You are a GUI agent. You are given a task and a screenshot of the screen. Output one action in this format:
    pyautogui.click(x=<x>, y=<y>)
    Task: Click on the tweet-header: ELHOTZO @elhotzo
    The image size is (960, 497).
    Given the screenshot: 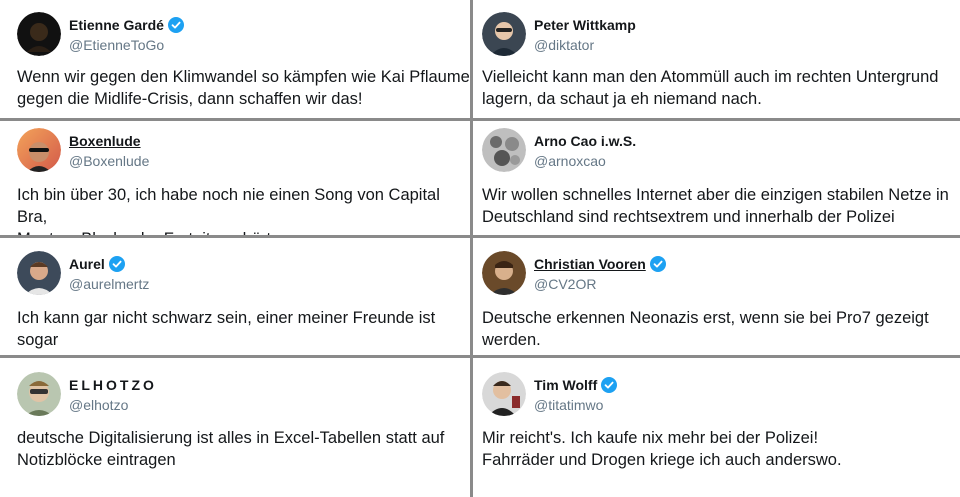 What is the action you would take?
    pyautogui.click(x=87, y=394)
    